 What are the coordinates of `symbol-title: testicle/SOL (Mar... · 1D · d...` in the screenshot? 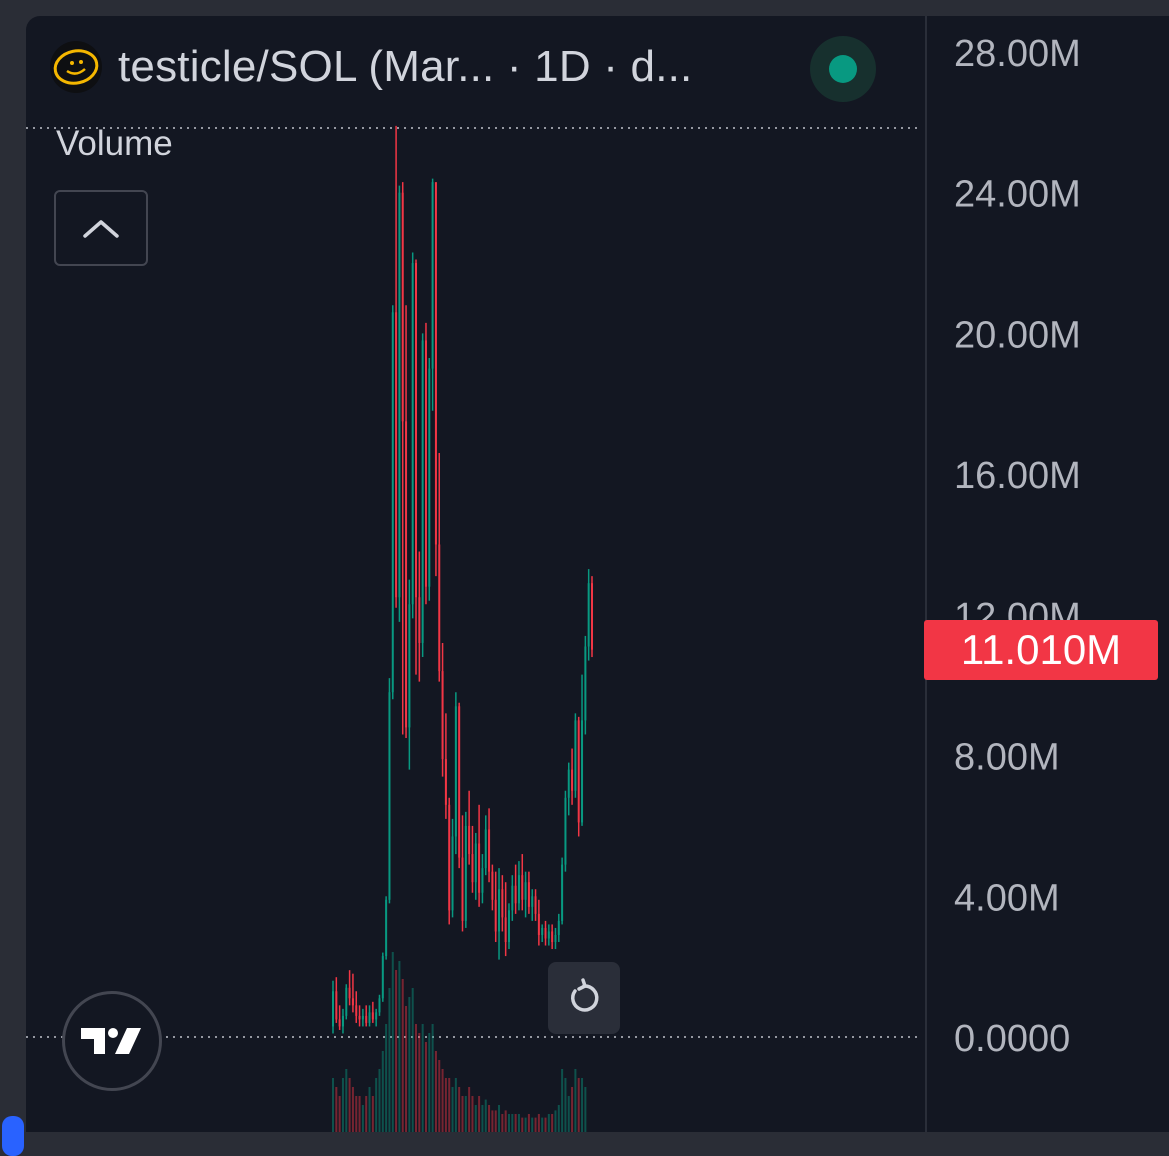 It's located at (405, 67).